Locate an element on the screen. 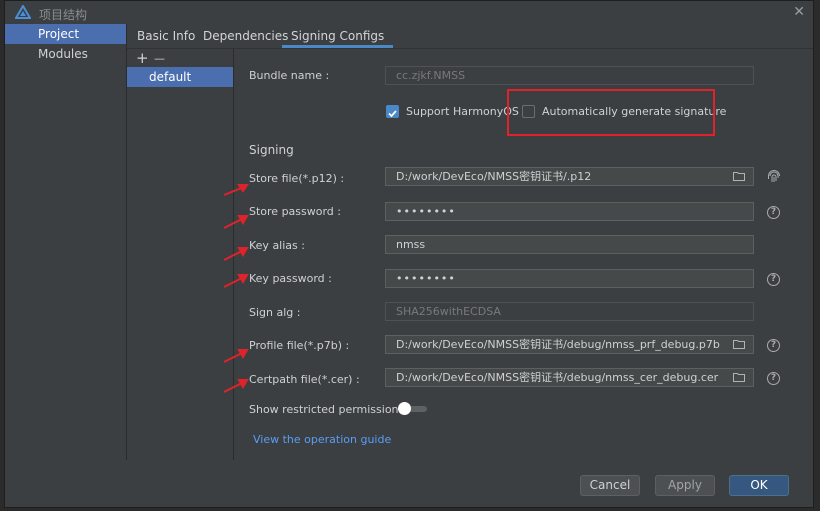 The width and height of the screenshot is (820, 511). certpath-file-label: Certpath file(*.cer) : is located at coordinates (304, 379).